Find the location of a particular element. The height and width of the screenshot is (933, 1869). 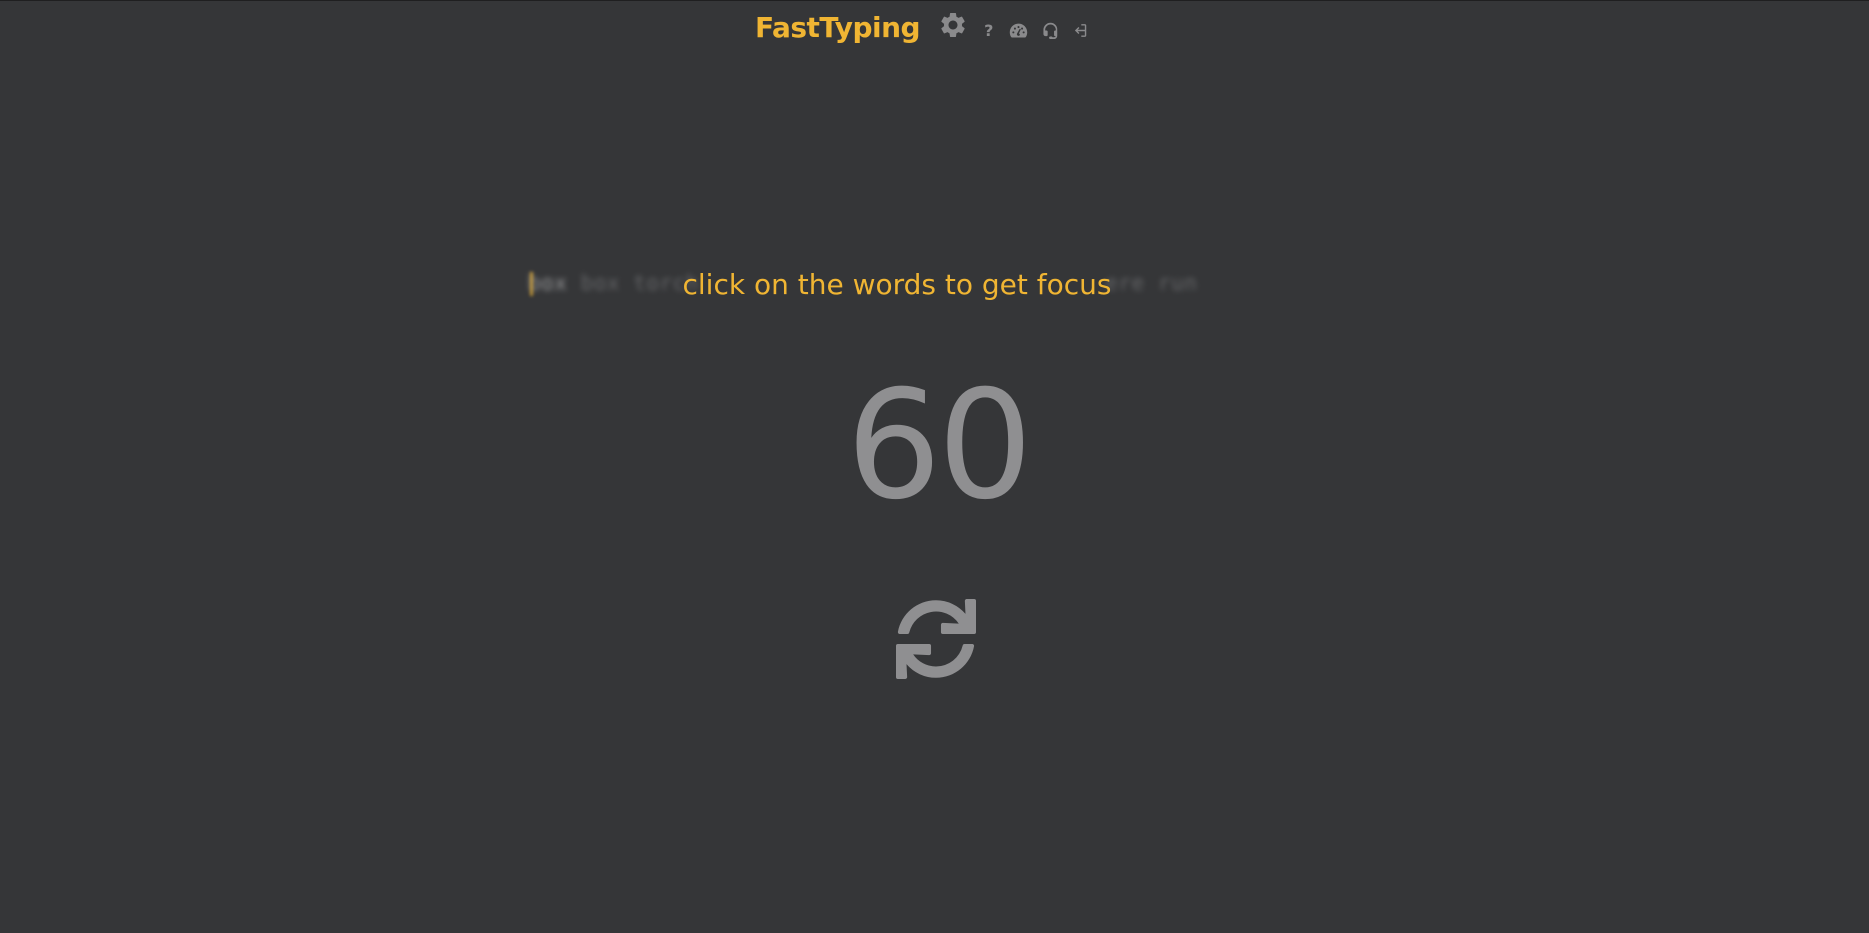

headset-icon is located at coordinates (1050, 30).